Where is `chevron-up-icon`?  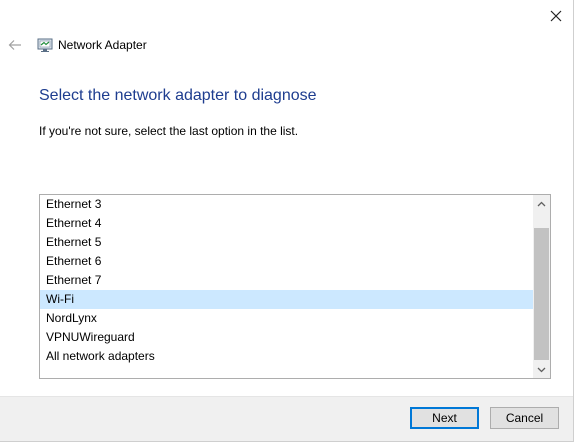
chevron-up-icon is located at coordinates (541, 203).